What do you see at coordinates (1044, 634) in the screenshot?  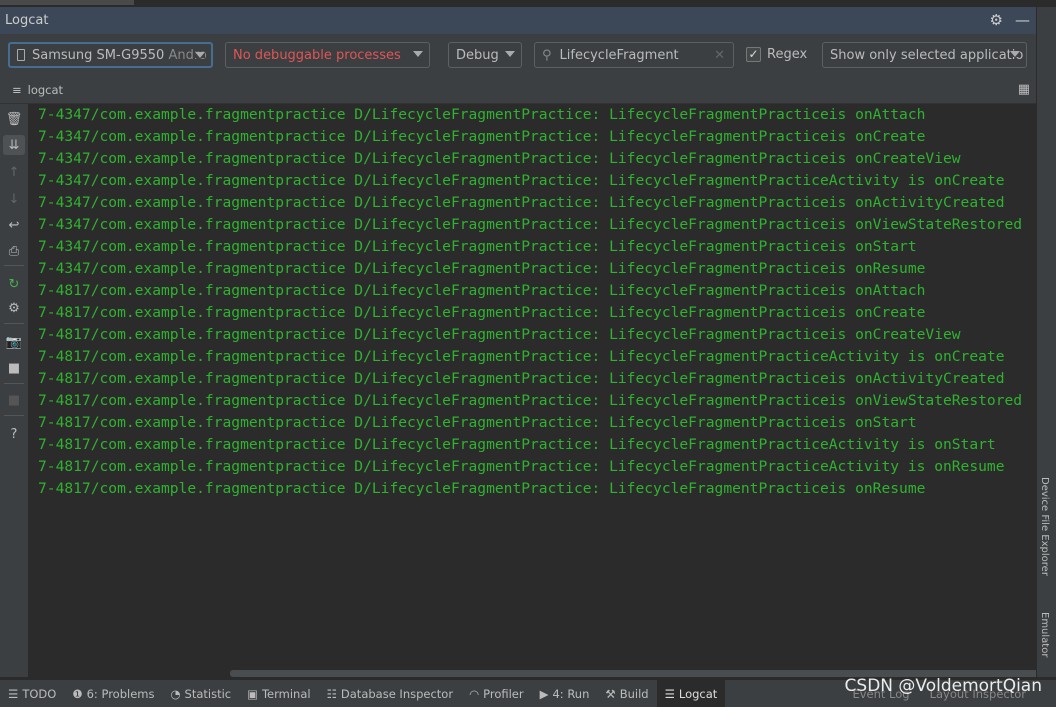 I see `emulator-tab: Emulator` at bounding box center [1044, 634].